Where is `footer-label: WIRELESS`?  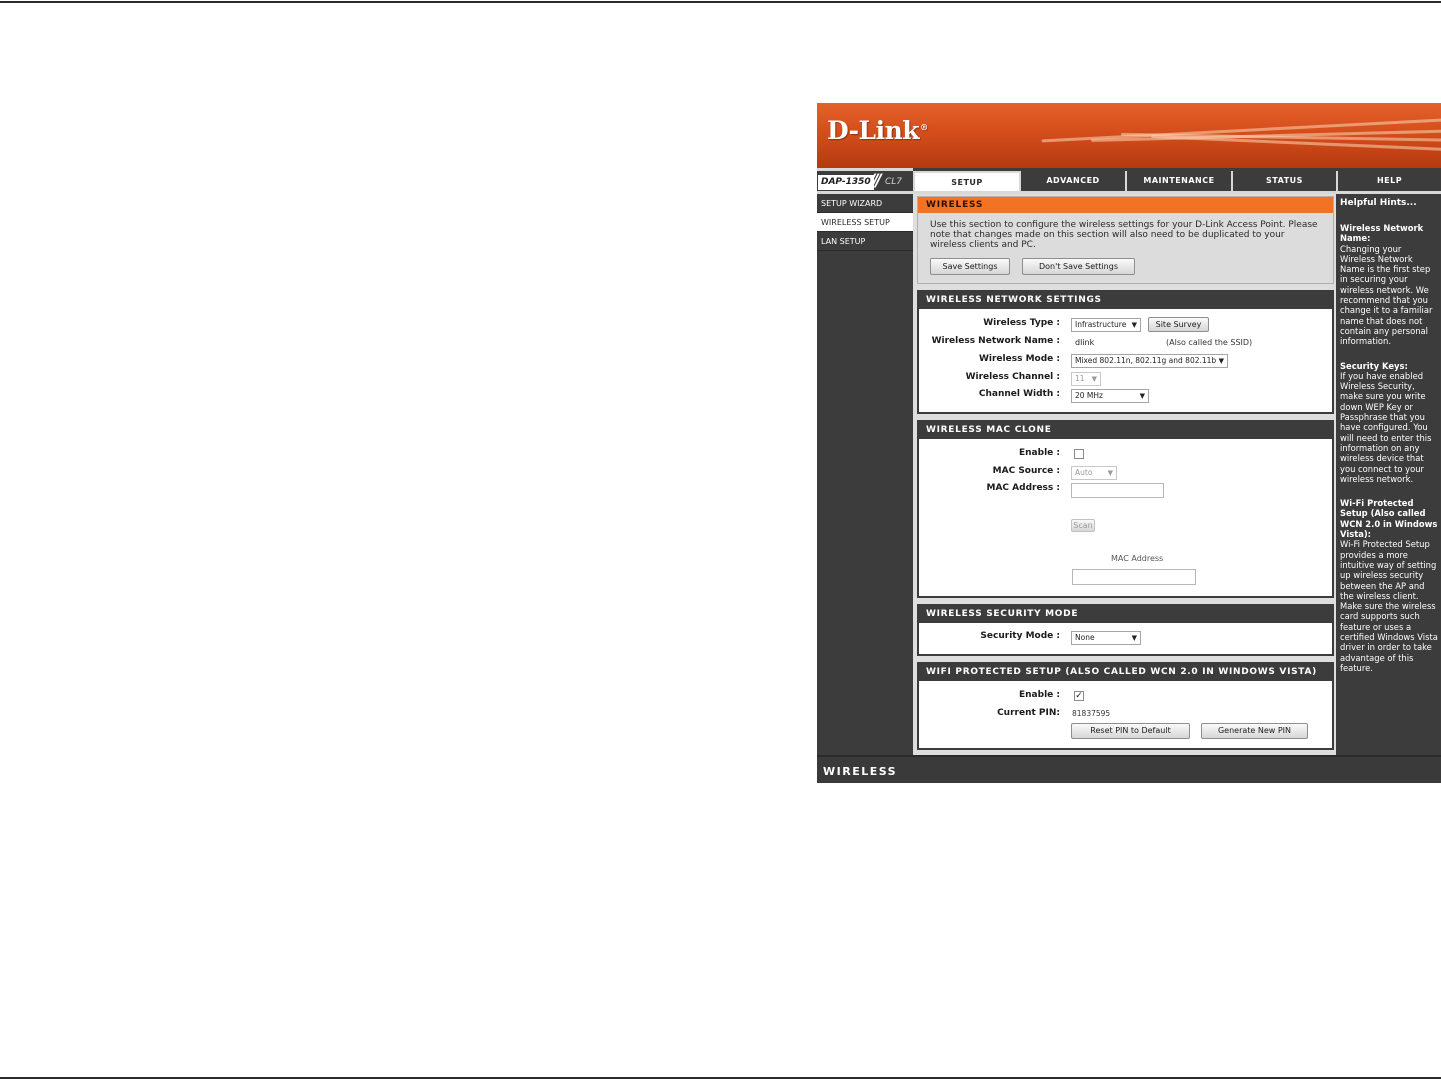
footer-label: WIRELESS is located at coordinates (860, 771).